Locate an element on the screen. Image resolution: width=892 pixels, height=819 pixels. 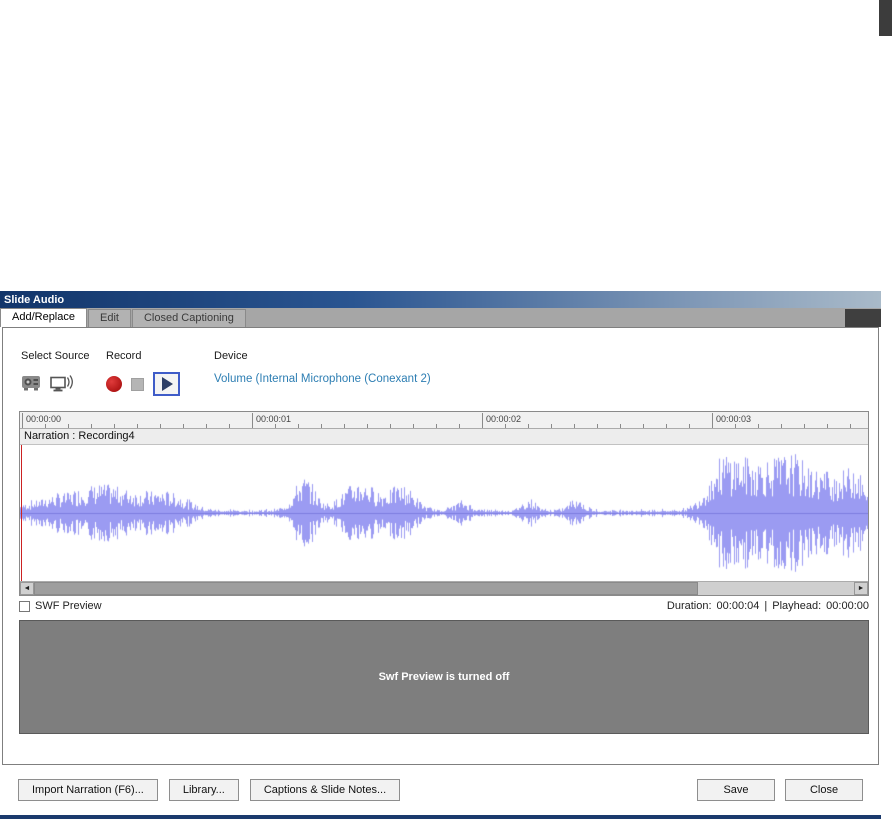
play-button is located at coordinates (166, 384).